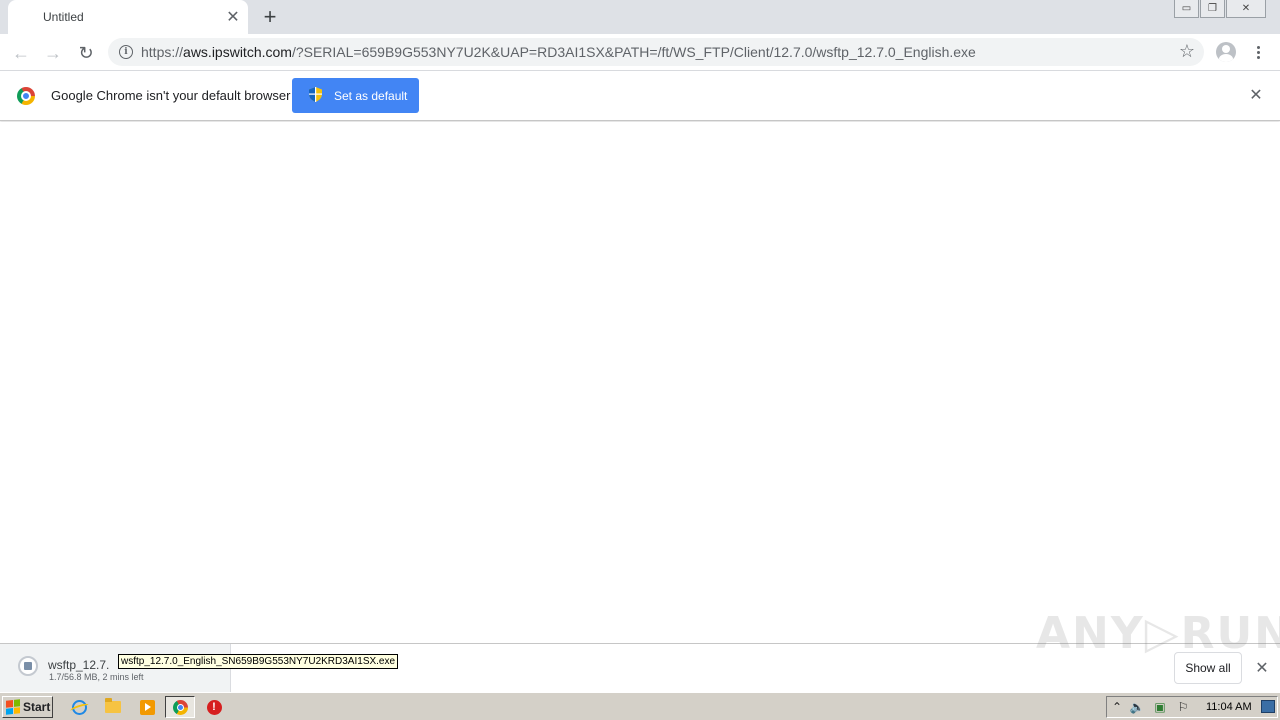 The height and width of the screenshot is (720, 1280). What do you see at coordinates (162, 52) in the screenshot?
I see `url-prefix: https://` at bounding box center [162, 52].